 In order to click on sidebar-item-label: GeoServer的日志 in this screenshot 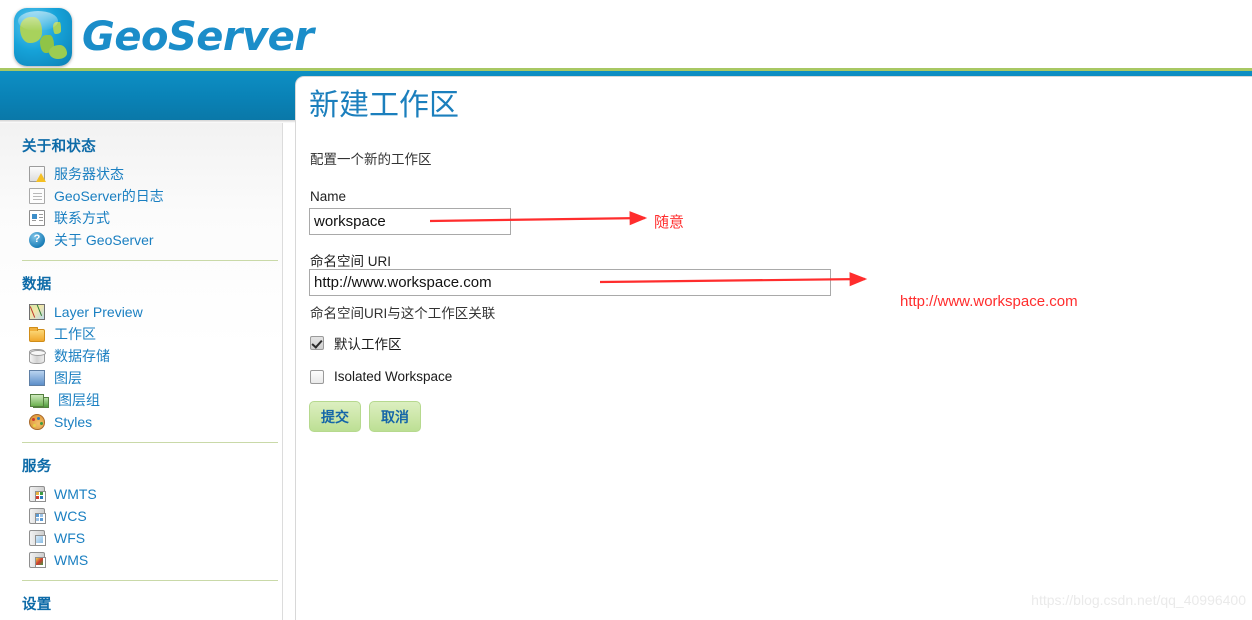, I will do `click(109, 196)`.